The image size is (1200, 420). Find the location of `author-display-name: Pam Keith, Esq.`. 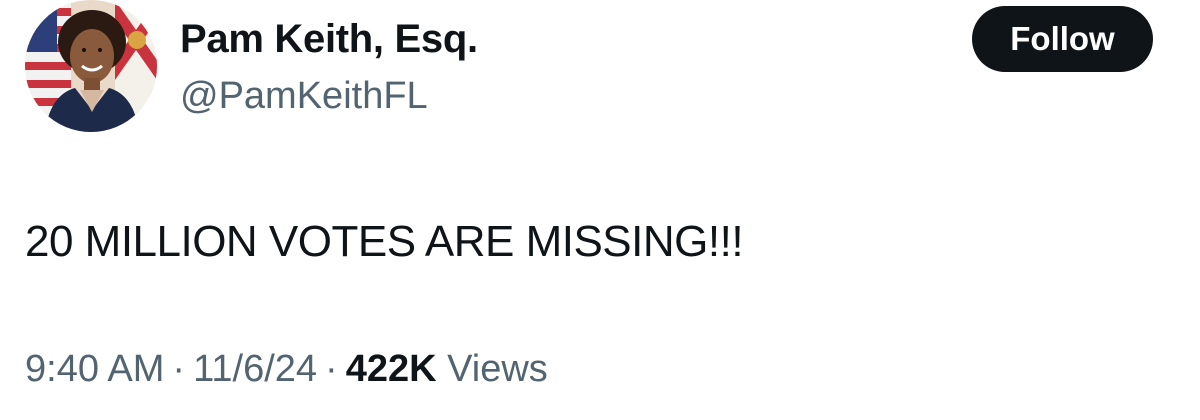

author-display-name: Pam Keith, Esq. is located at coordinates (329, 39).